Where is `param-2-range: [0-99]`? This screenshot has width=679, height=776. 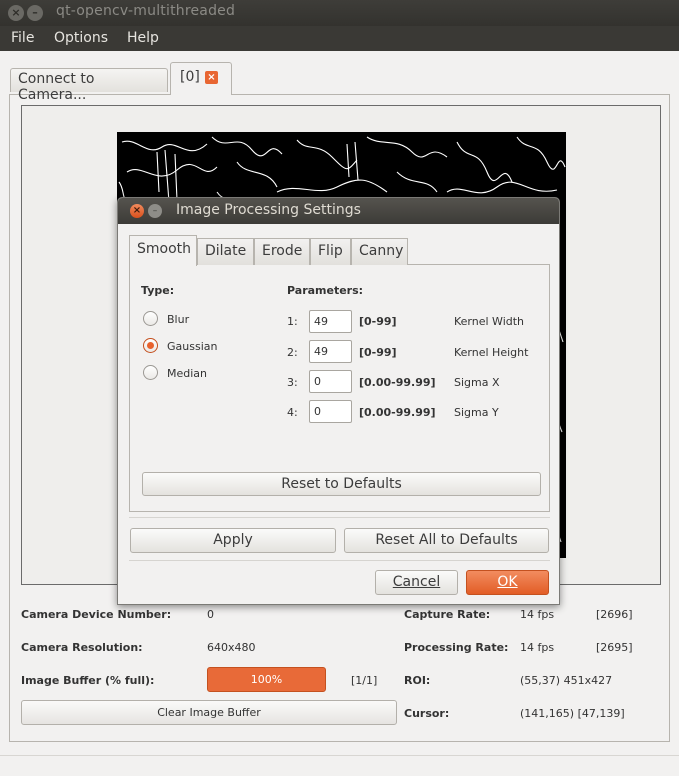 param-2-range: [0-99] is located at coordinates (378, 352).